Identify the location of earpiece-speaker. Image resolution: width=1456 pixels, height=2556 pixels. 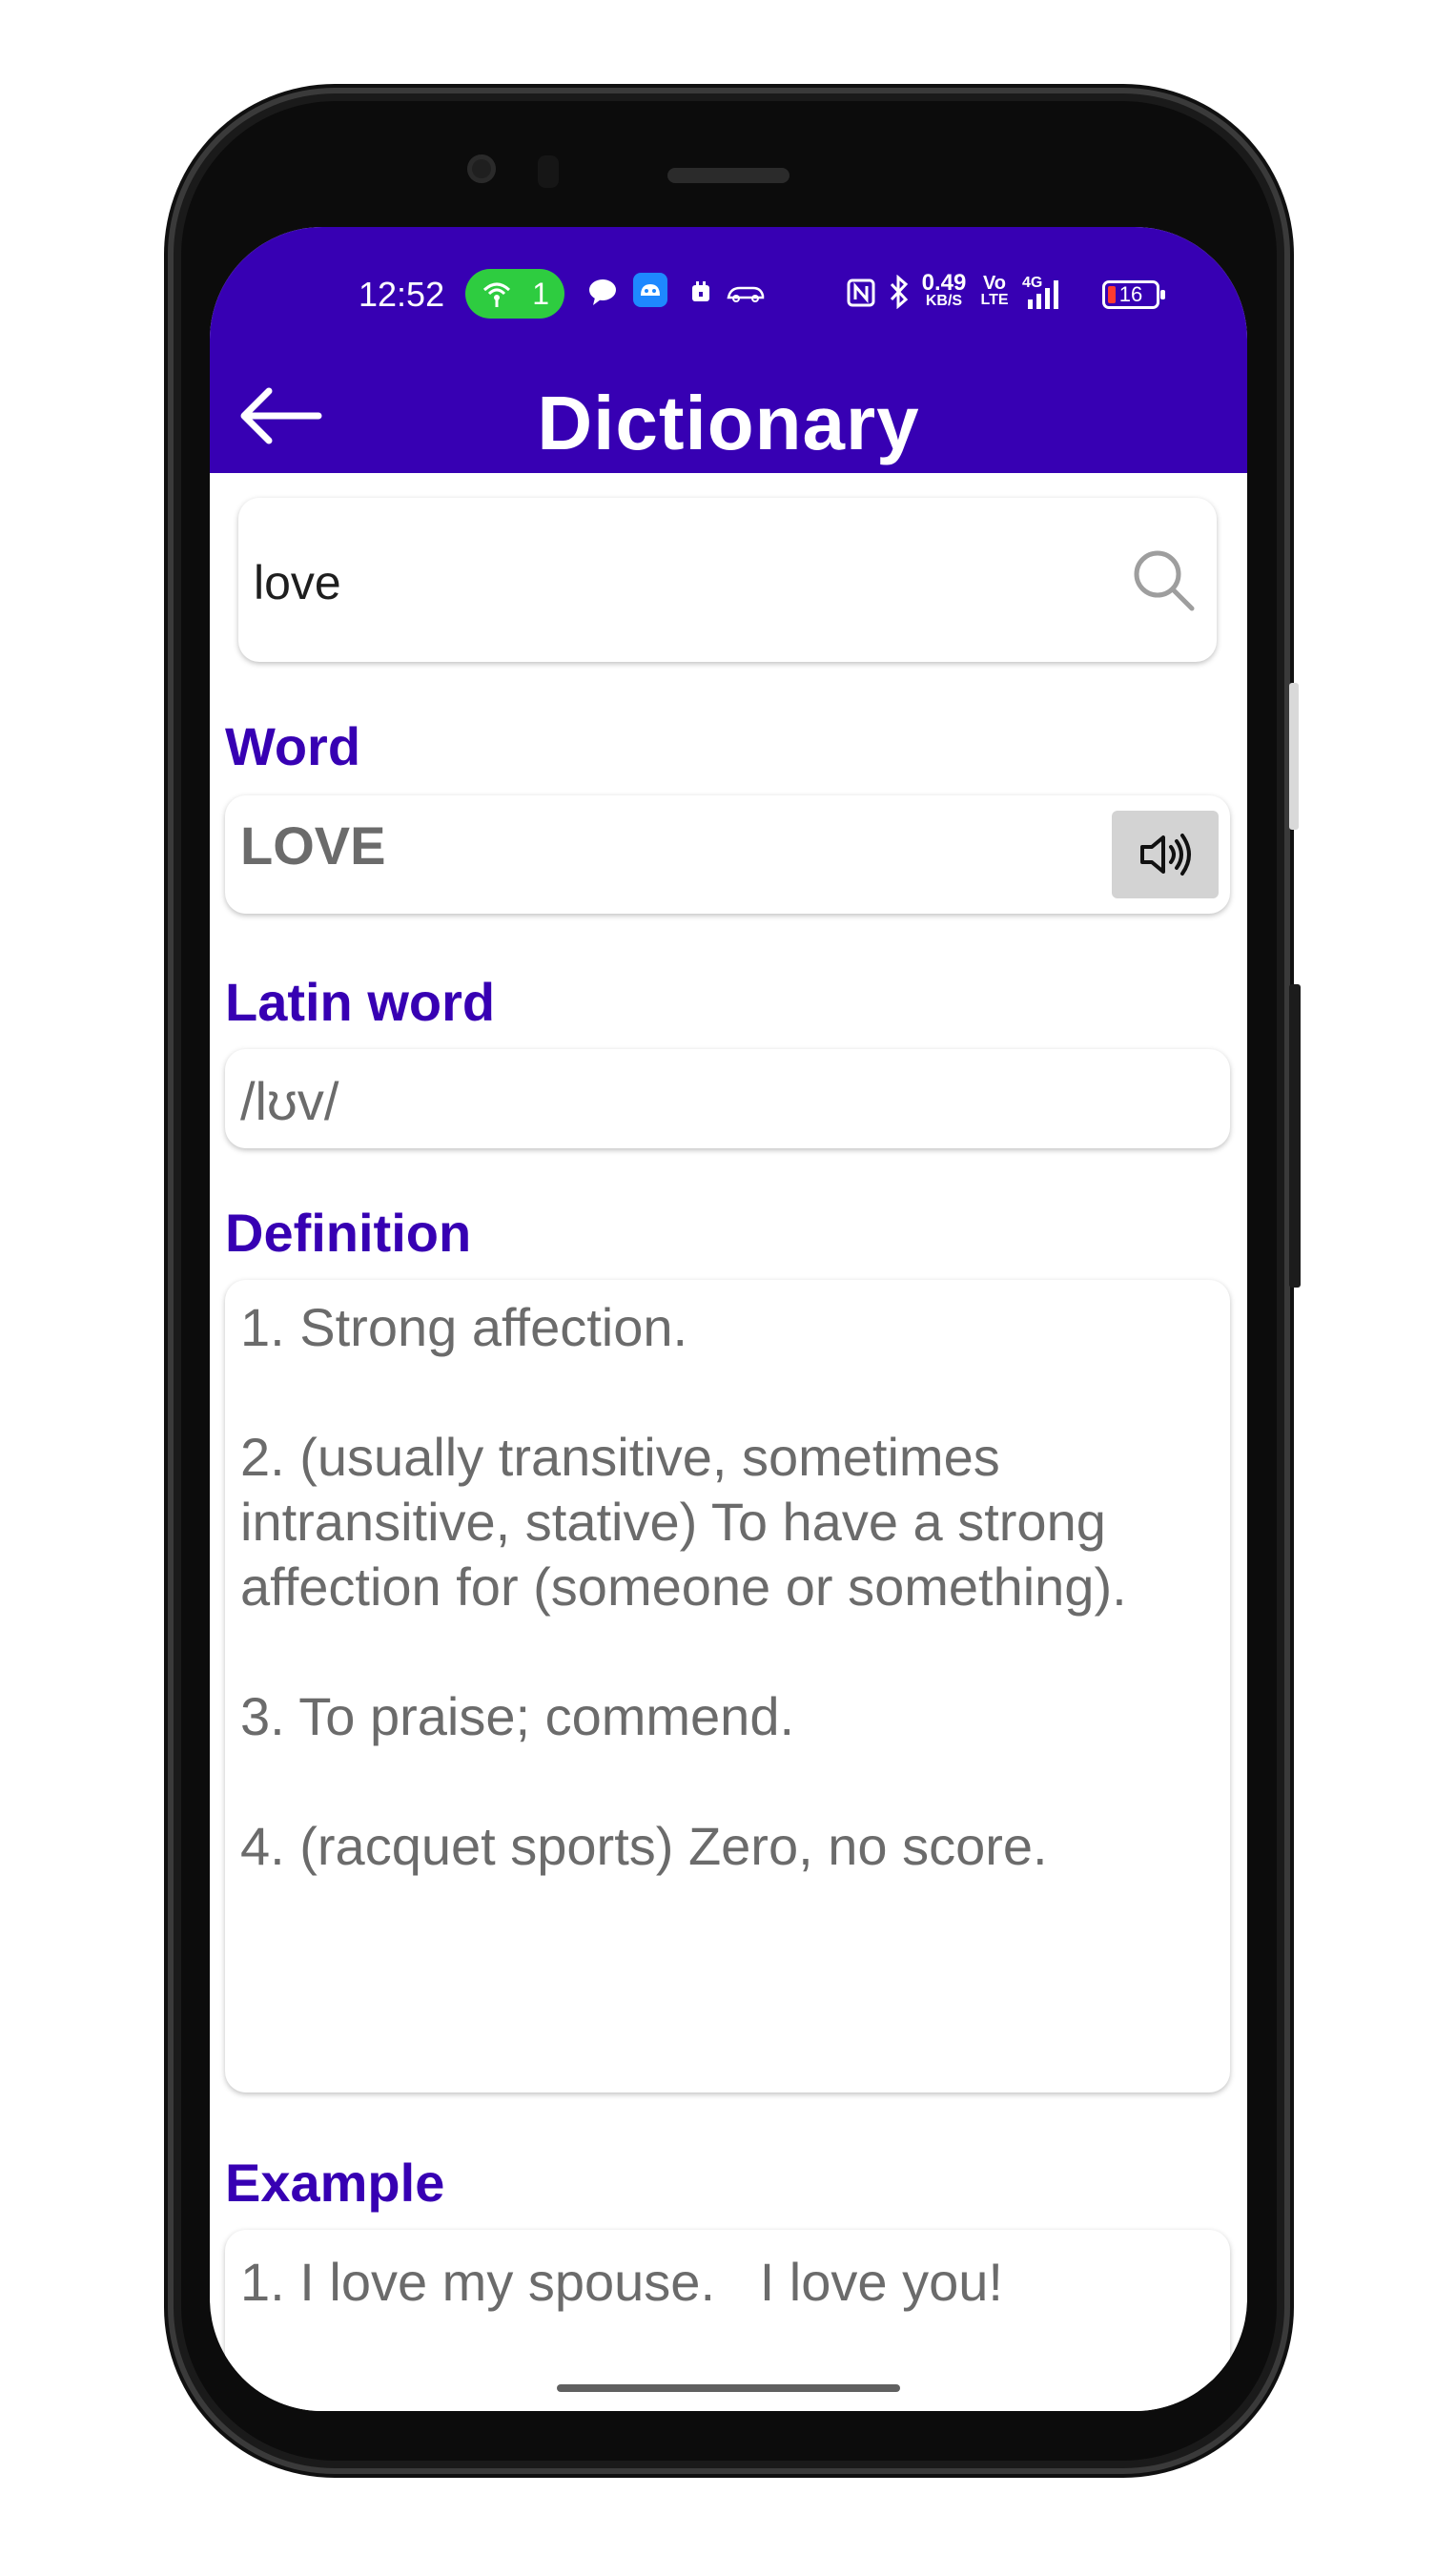
(728, 176).